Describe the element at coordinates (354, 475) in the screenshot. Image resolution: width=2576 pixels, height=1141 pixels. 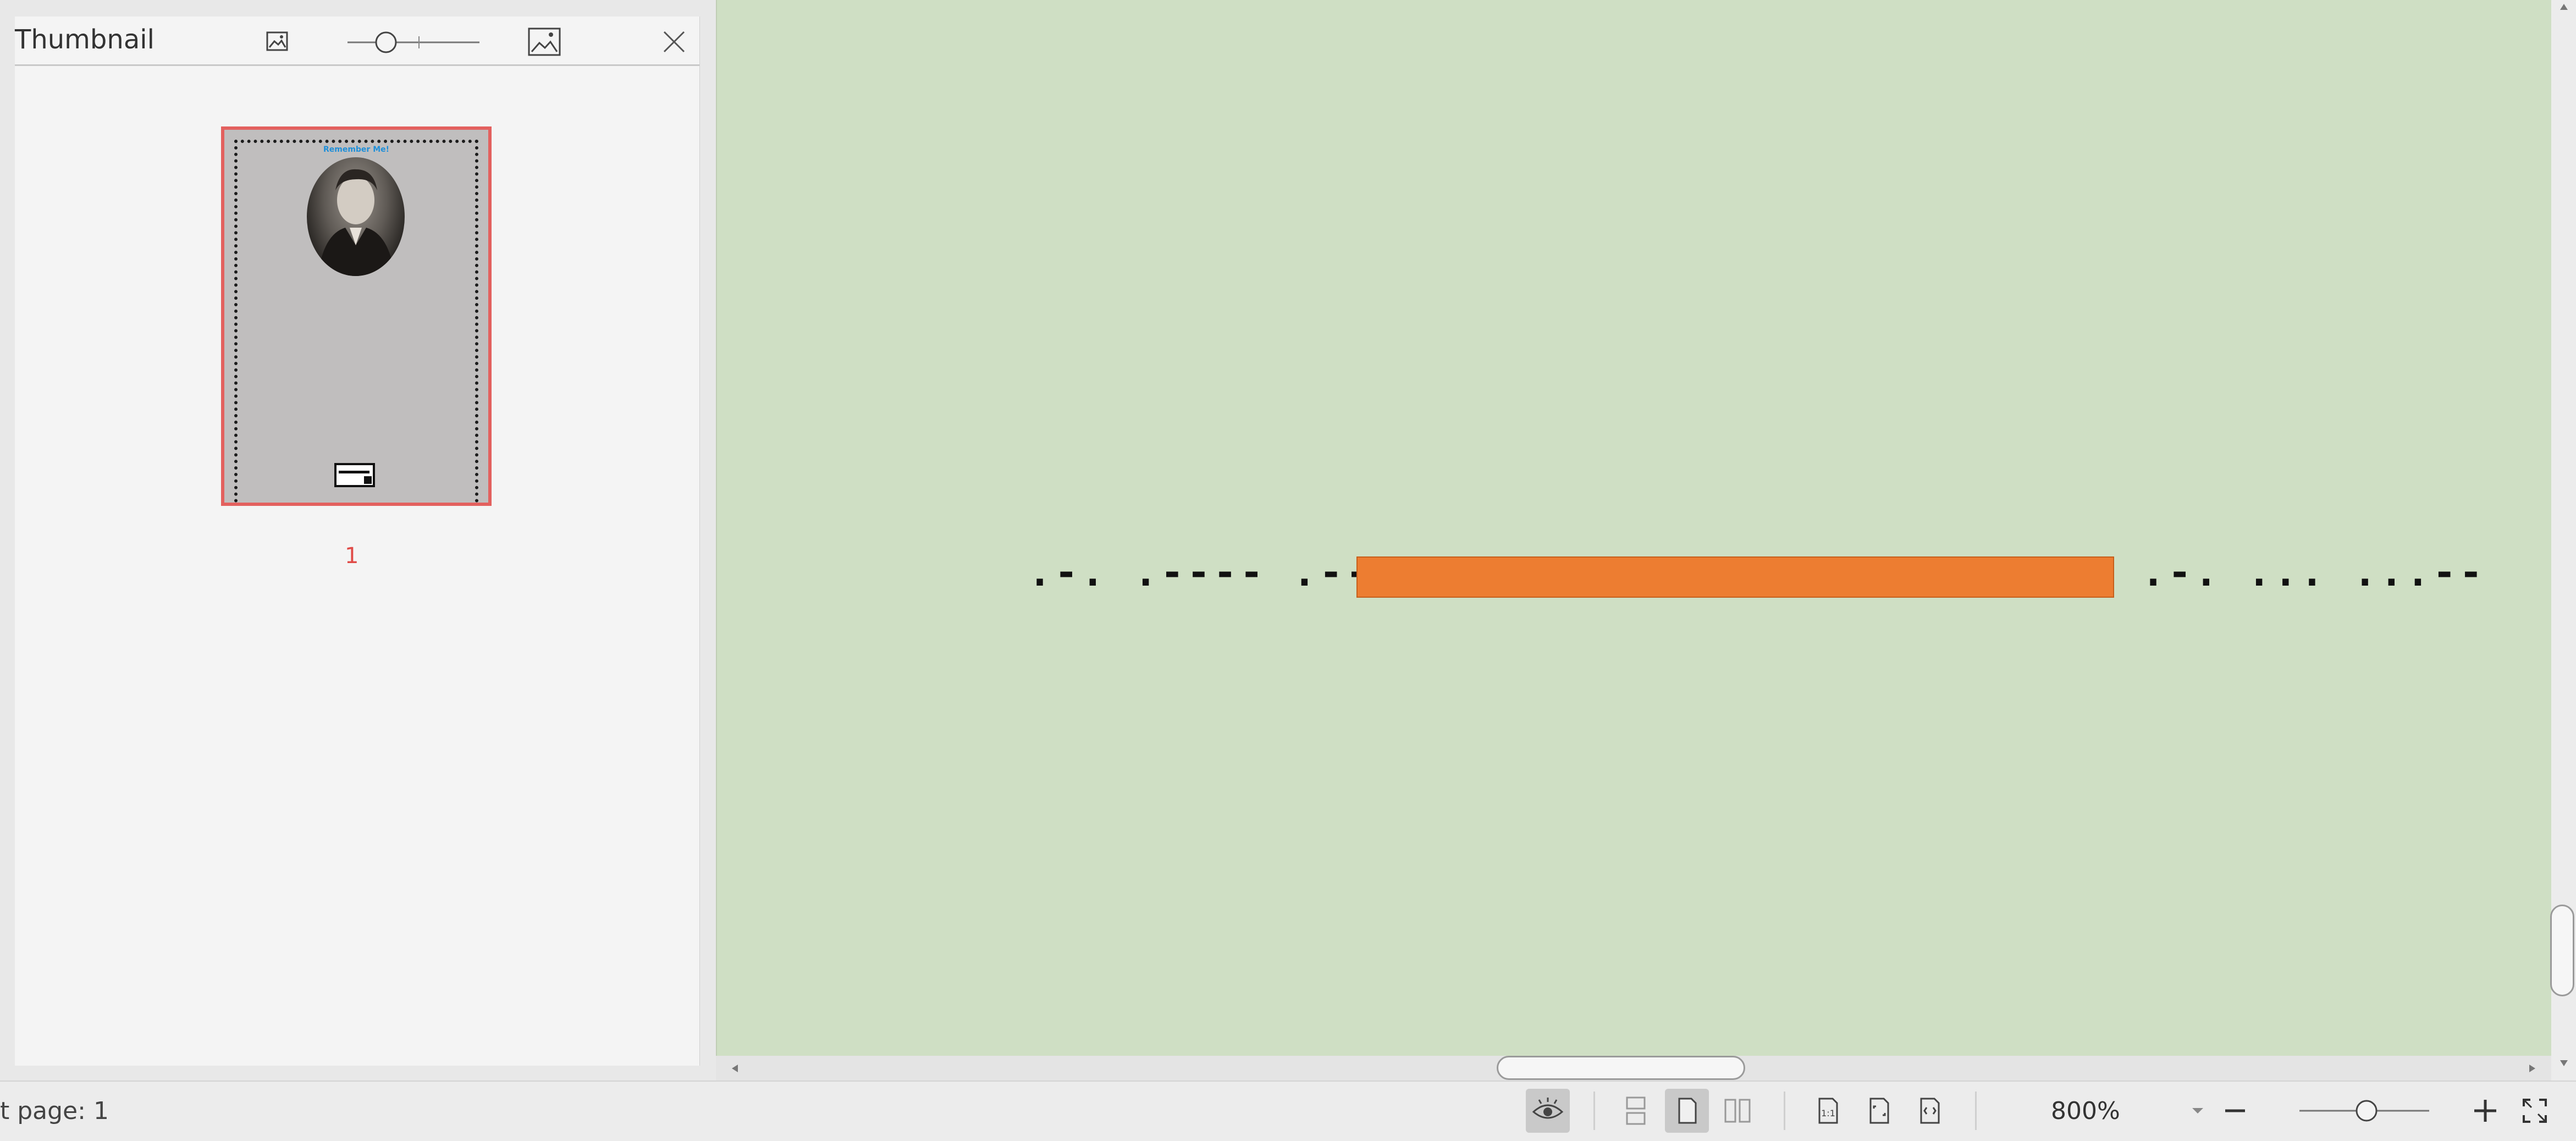
I see `thumbnail-form-field` at that location.